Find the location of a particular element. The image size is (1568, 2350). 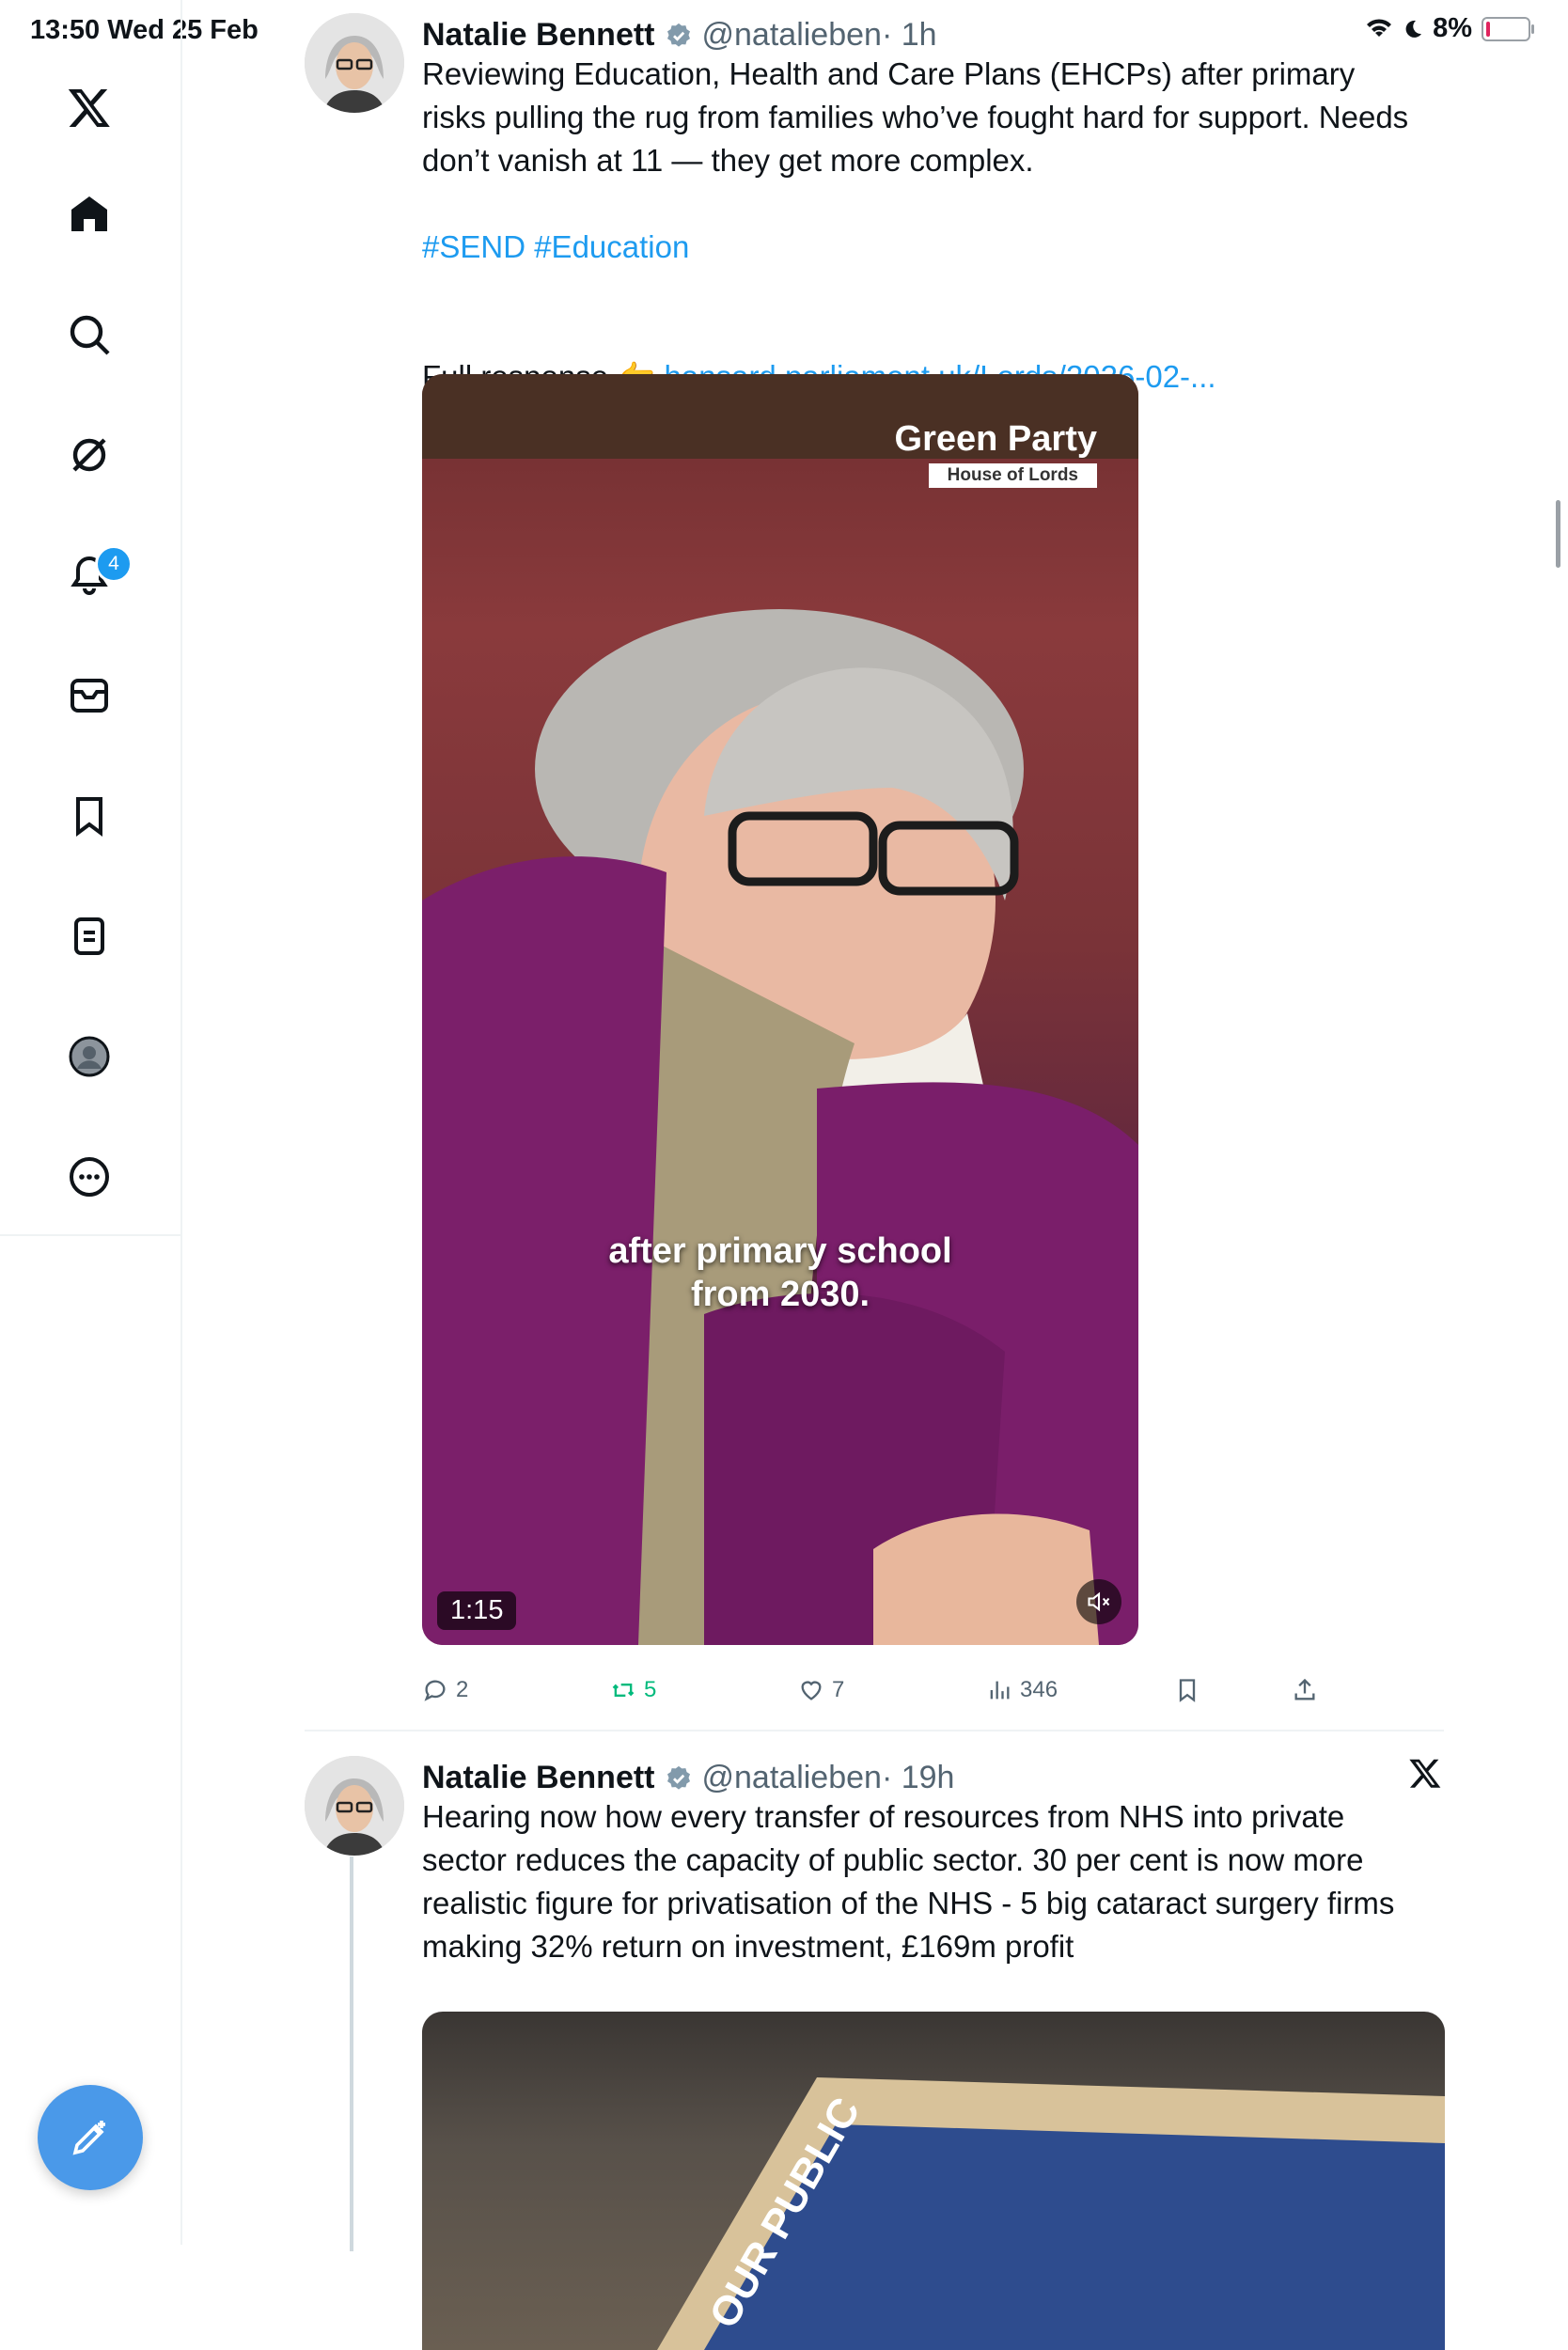

heart-icon is located at coordinates (811, 1690).